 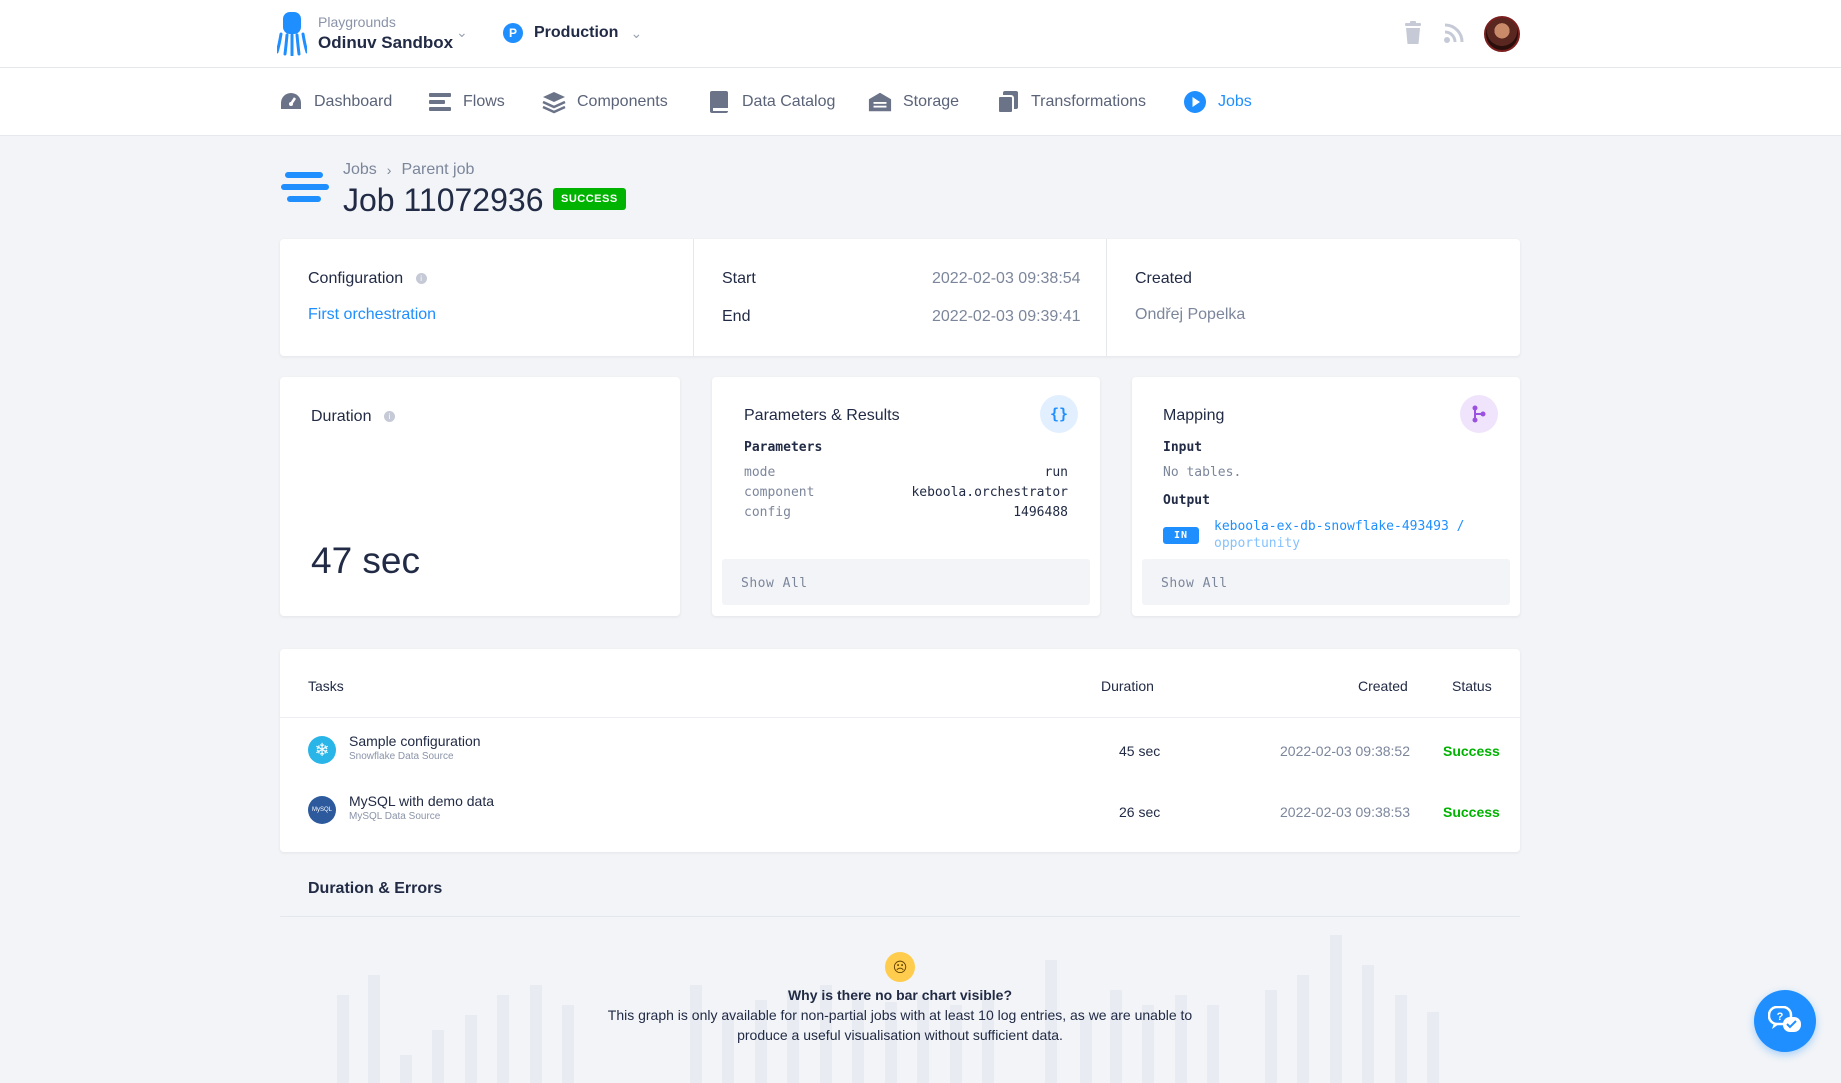 What do you see at coordinates (375, 888) in the screenshot?
I see `duration-errors-title: Duration & Errors` at bounding box center [375, 888].